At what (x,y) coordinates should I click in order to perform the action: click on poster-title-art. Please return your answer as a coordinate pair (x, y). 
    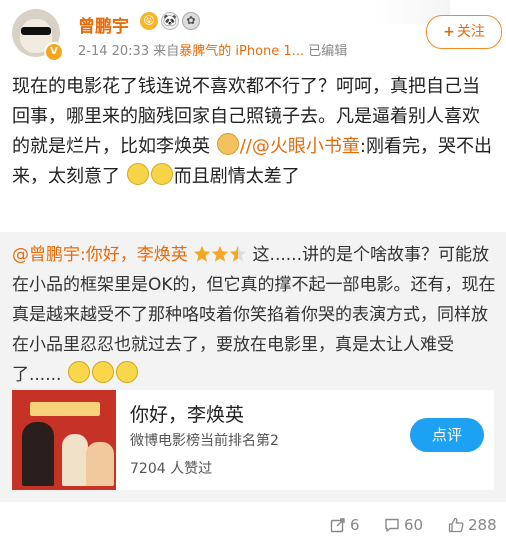
    Looking at the image, I should click on (65, 409).